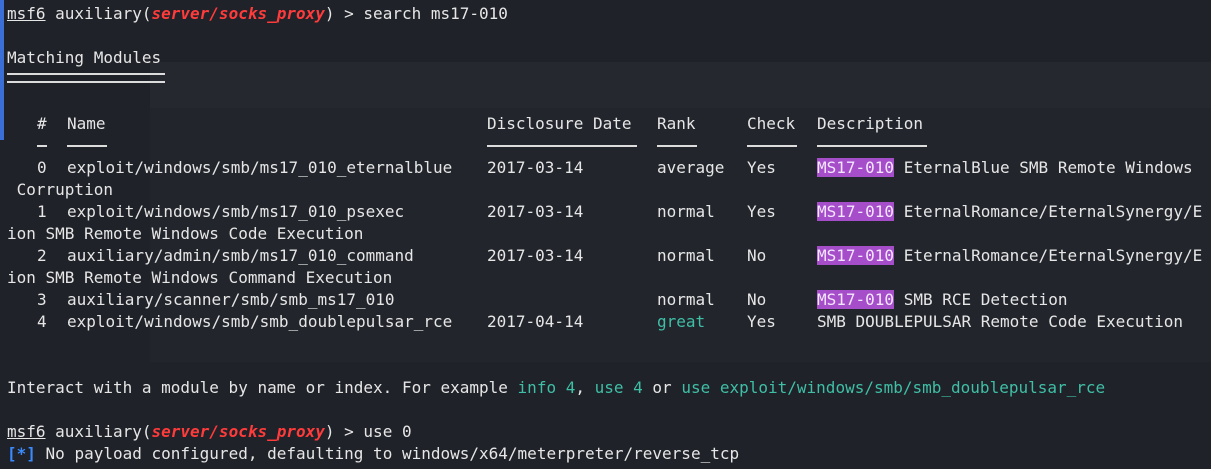  Describe the element at coordinates (344, 431) in the screenshot. I see `prompt-arrow-2: ) >` at that location.